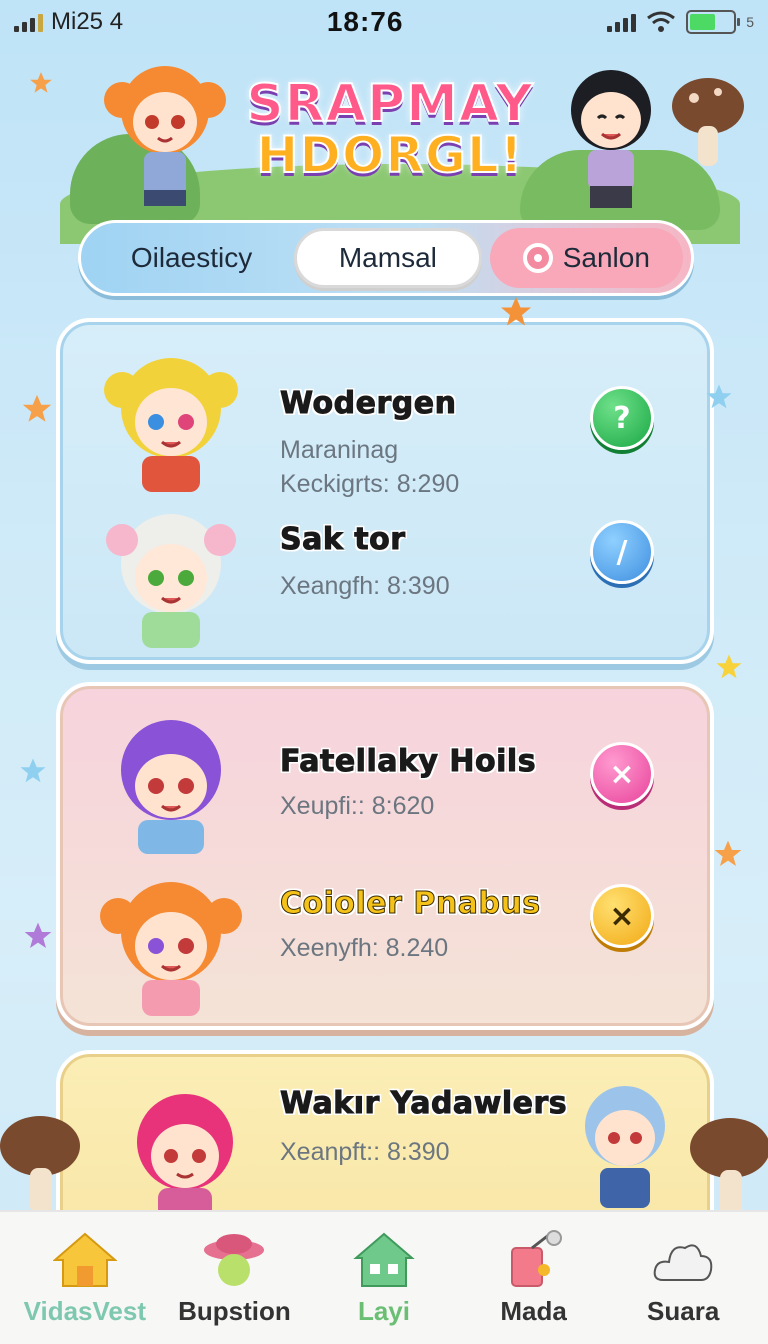  I want to click on slash-icon: /, so click(622, 552).